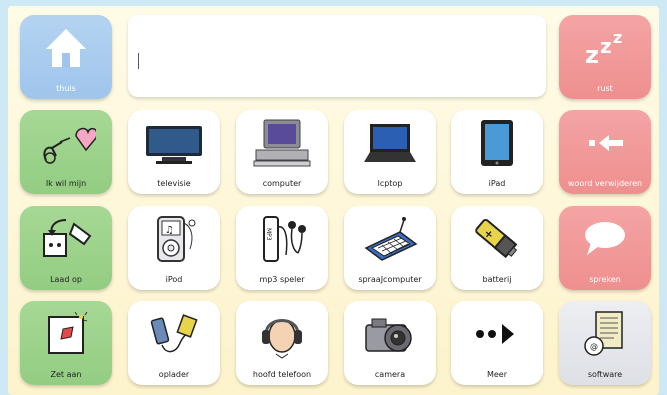 This screenshot has width=667, height=395. What do you see at coordinates (66, 88) in the screenshot?
I see `home-label: thuis` at bounding box center [66, 88].